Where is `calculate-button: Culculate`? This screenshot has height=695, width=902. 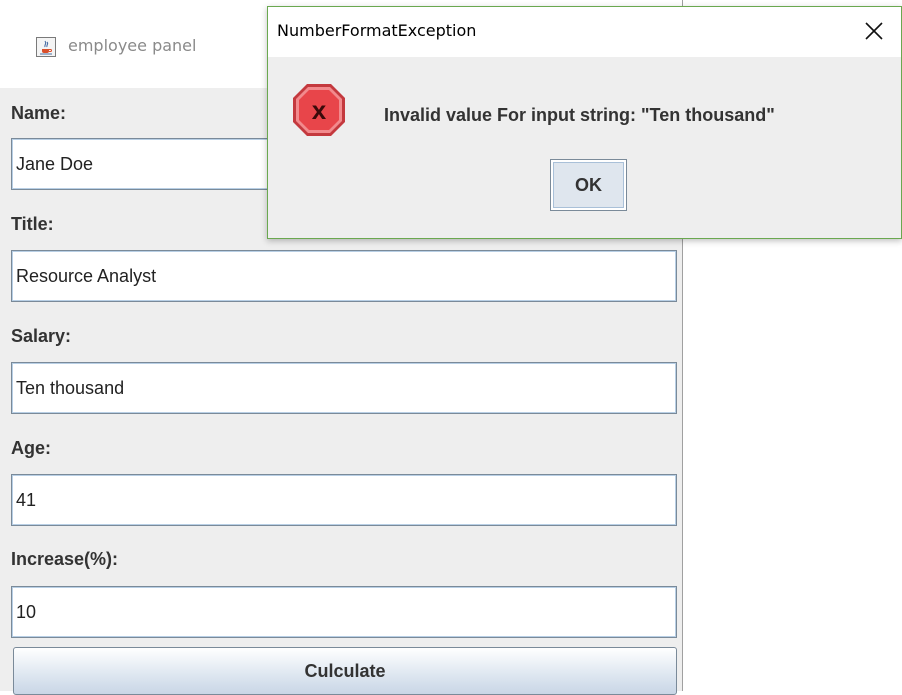 calculate-button: Culculate is located at coordinates (345, 671).